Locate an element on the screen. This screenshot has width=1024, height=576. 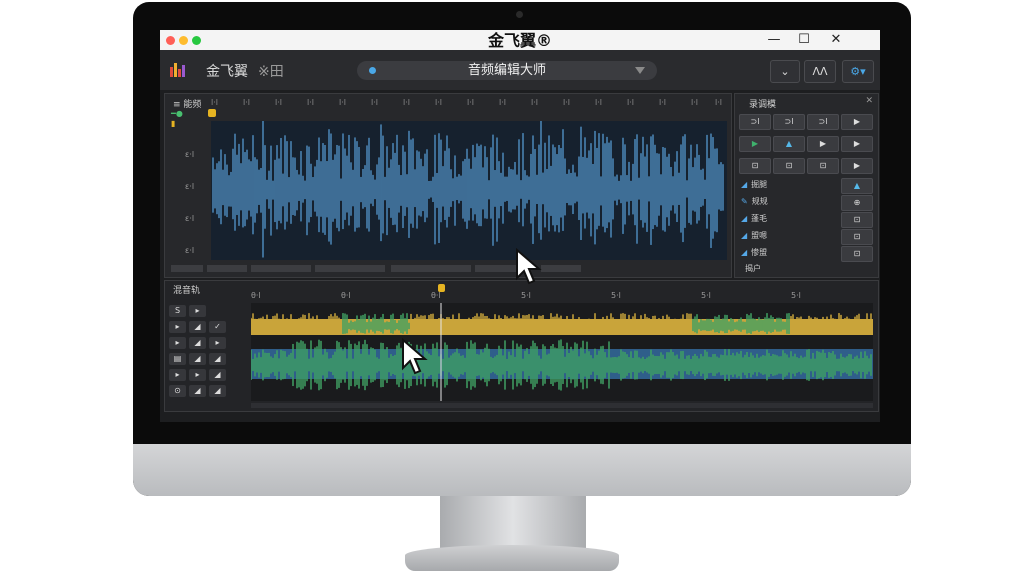
au-button: ΛΛ is located at coordinates (820, 71).